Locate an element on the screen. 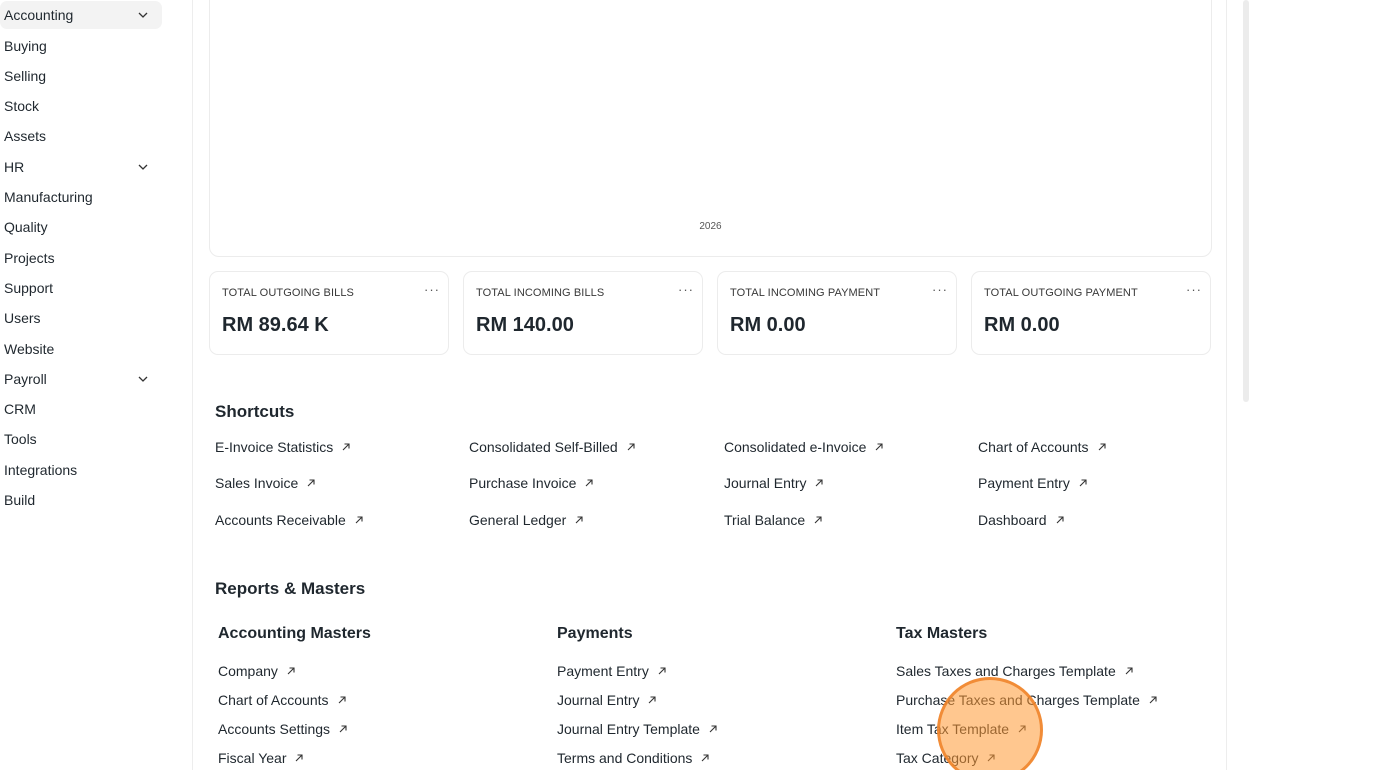  sidebar-item-label: HR is located at coordinates (14, 167).